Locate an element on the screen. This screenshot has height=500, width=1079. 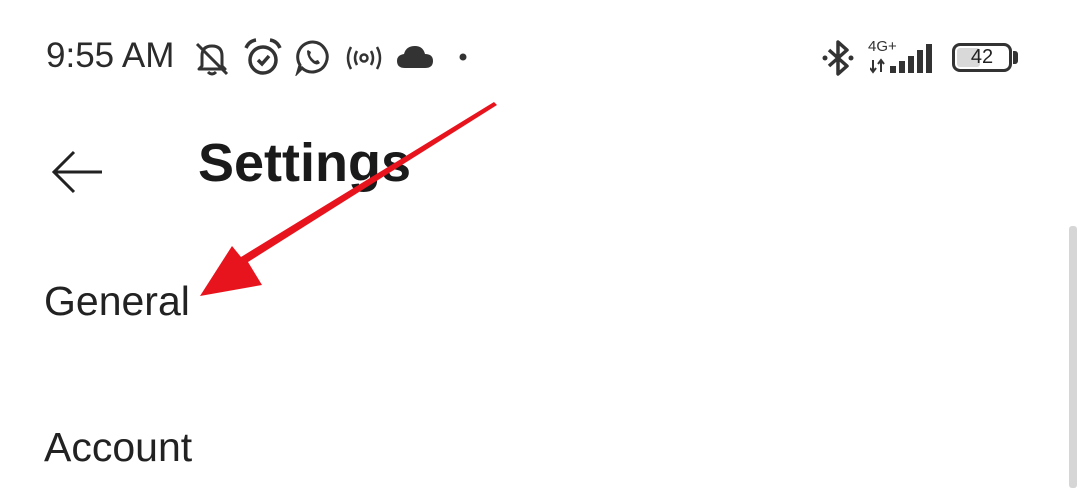
signal-icon is located at coordinates (901, 59).